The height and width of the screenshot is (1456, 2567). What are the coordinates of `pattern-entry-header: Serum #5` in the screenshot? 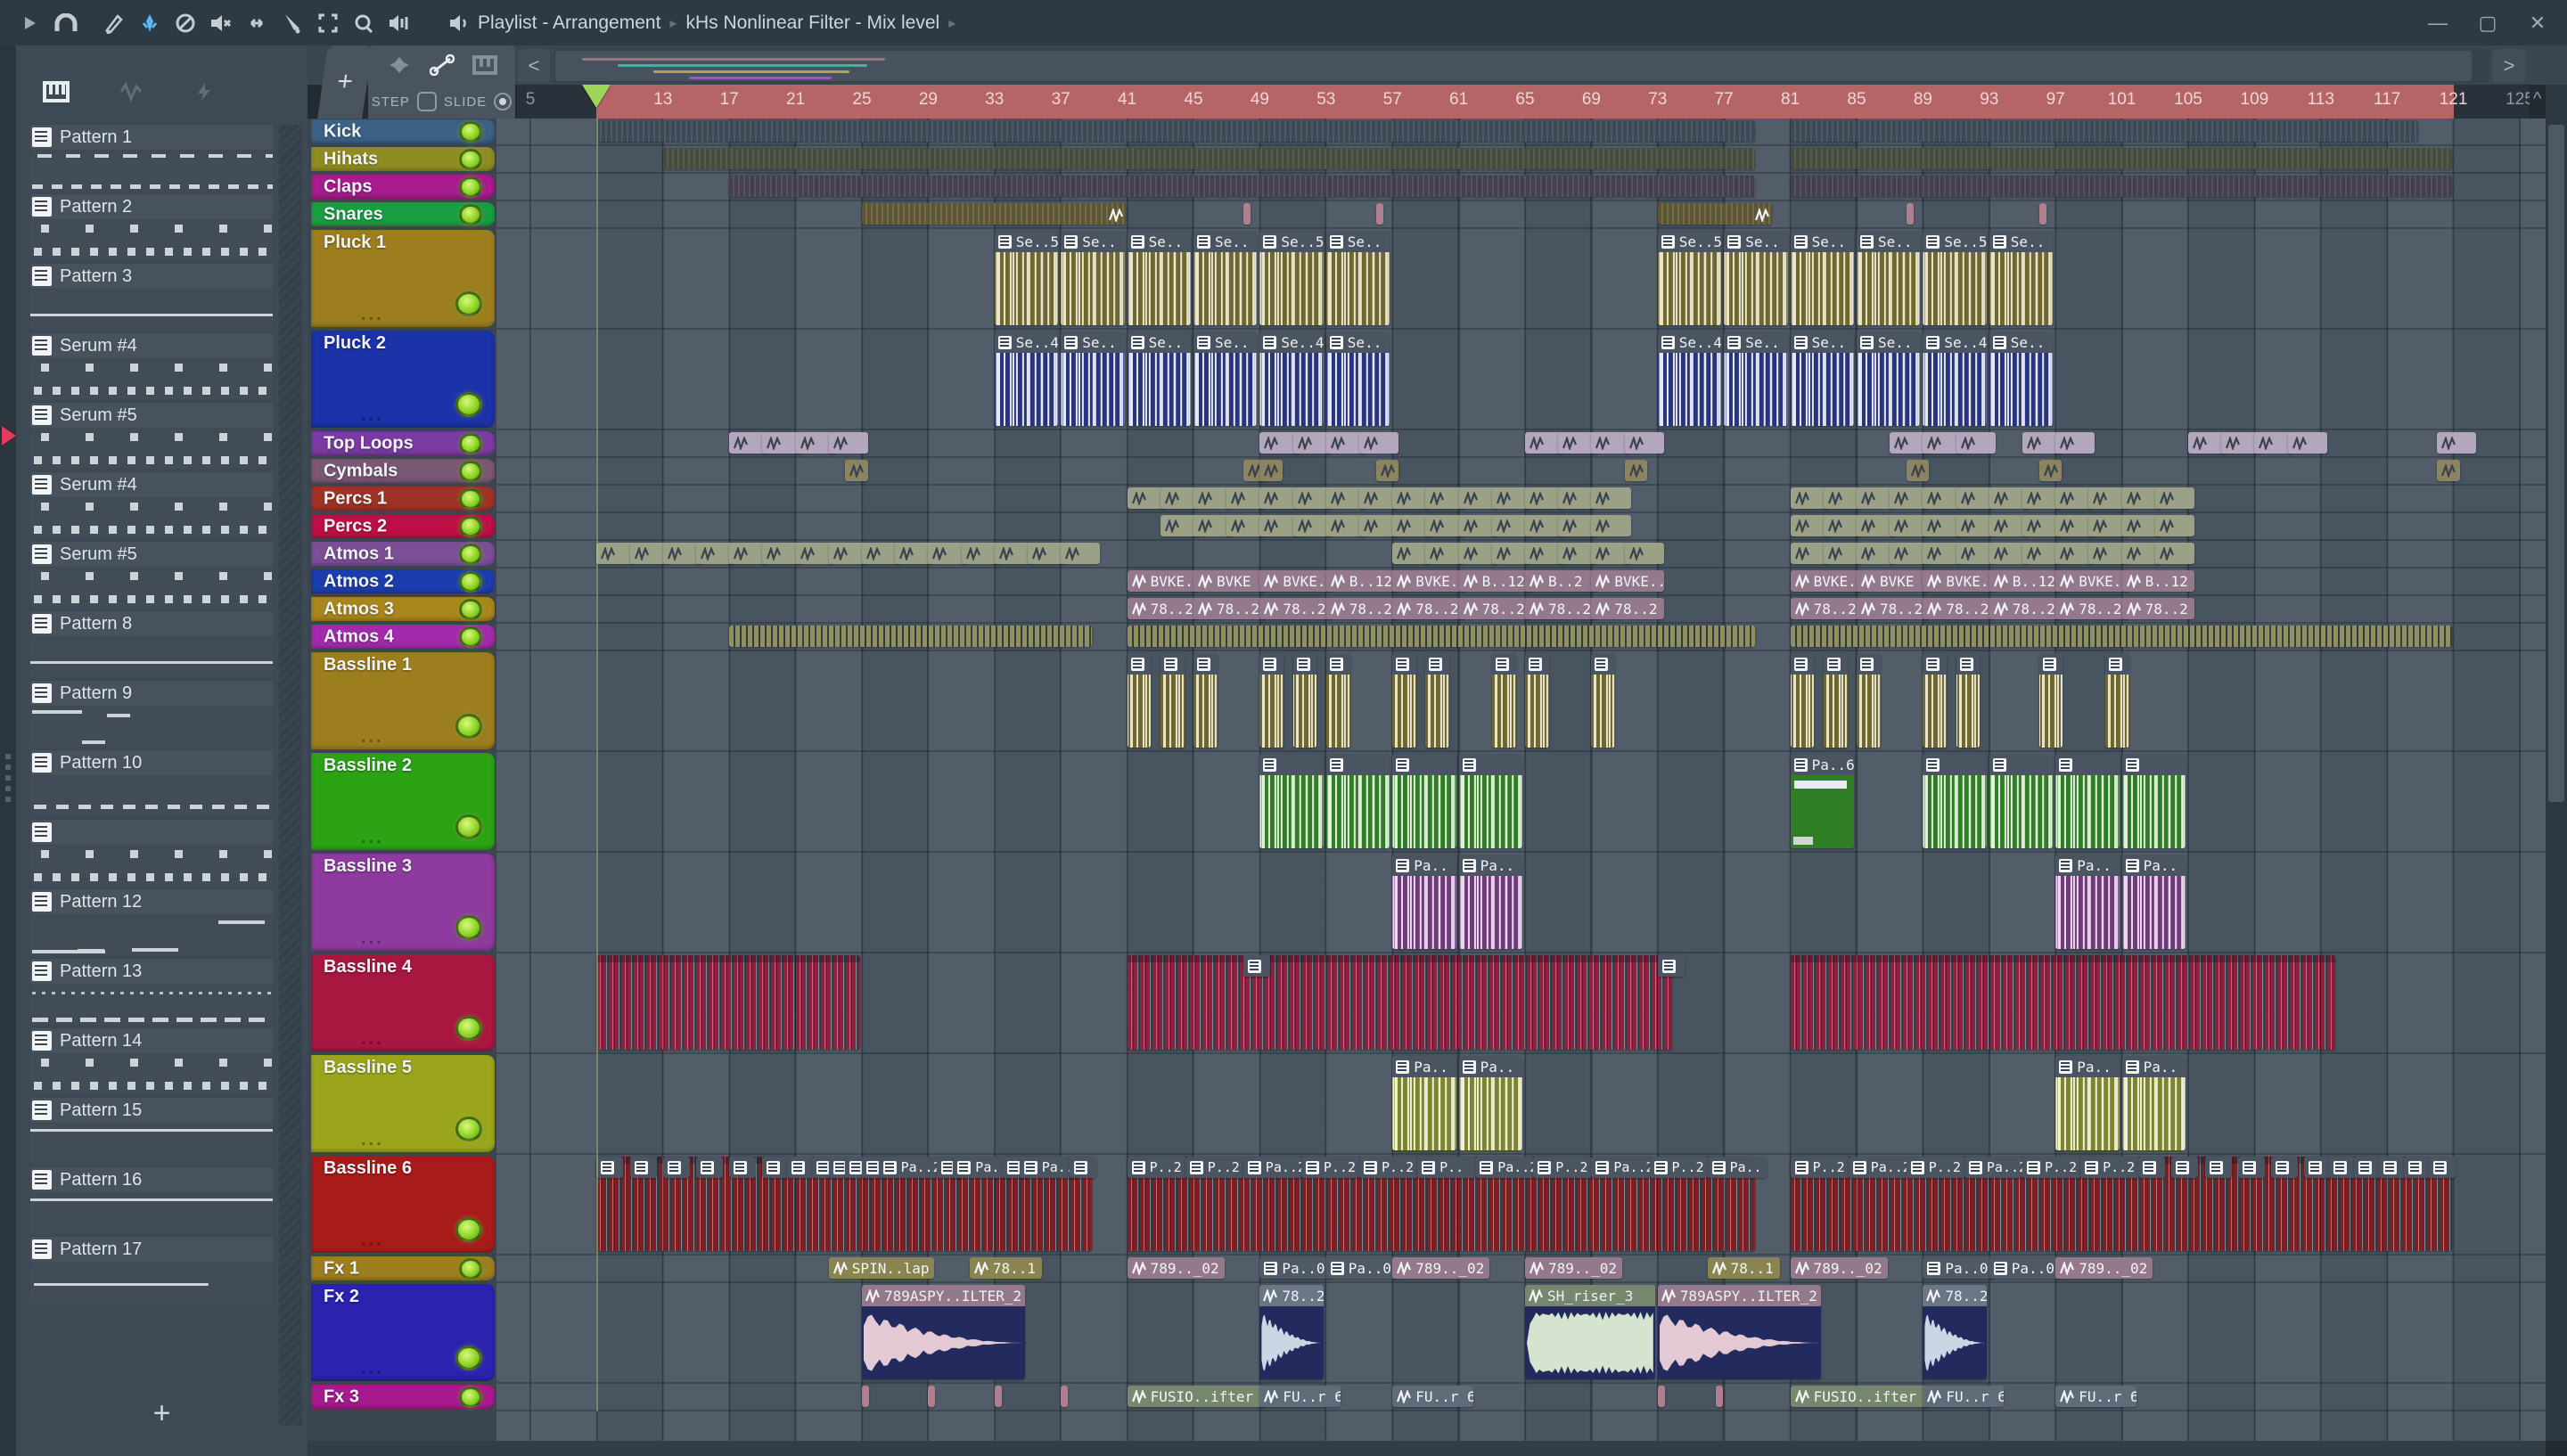 It's located at (151, 554).